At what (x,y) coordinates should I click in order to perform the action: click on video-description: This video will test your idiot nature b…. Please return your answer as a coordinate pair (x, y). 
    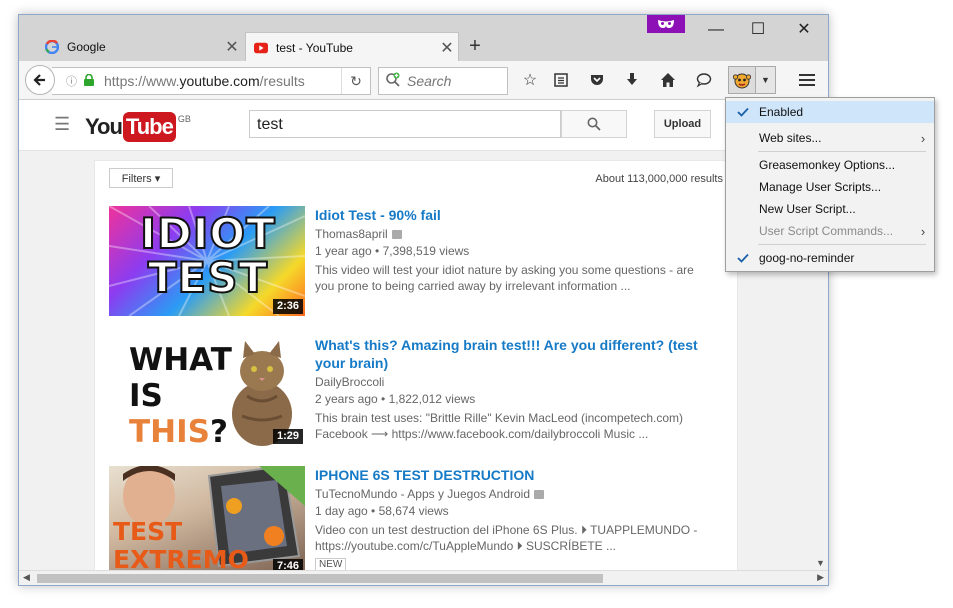
    Looking at the image, I should click on (504, 278).